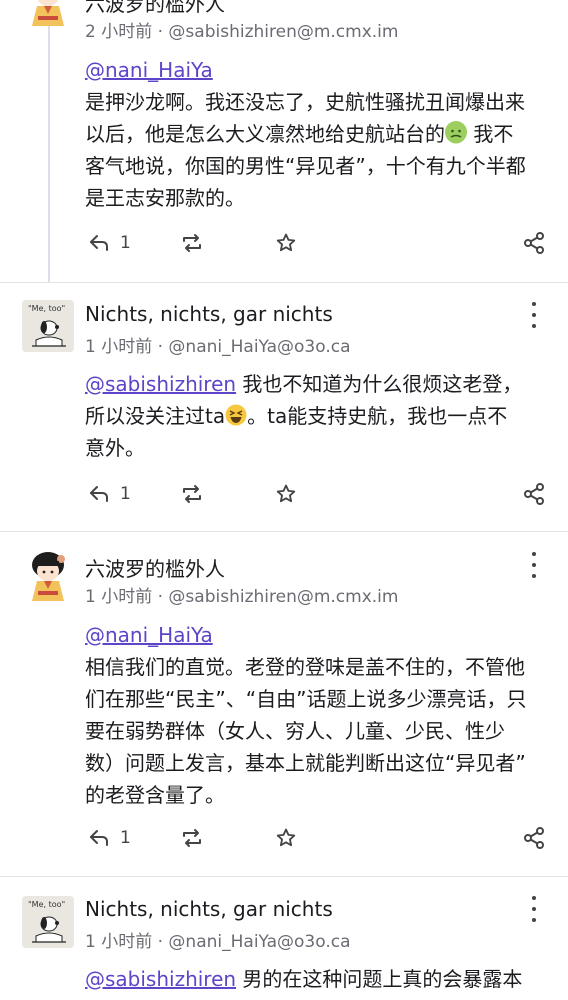 The height and width of the screenshot is (1000, 568). I want to click on nauseated-face-emoji, so click(456, 132).